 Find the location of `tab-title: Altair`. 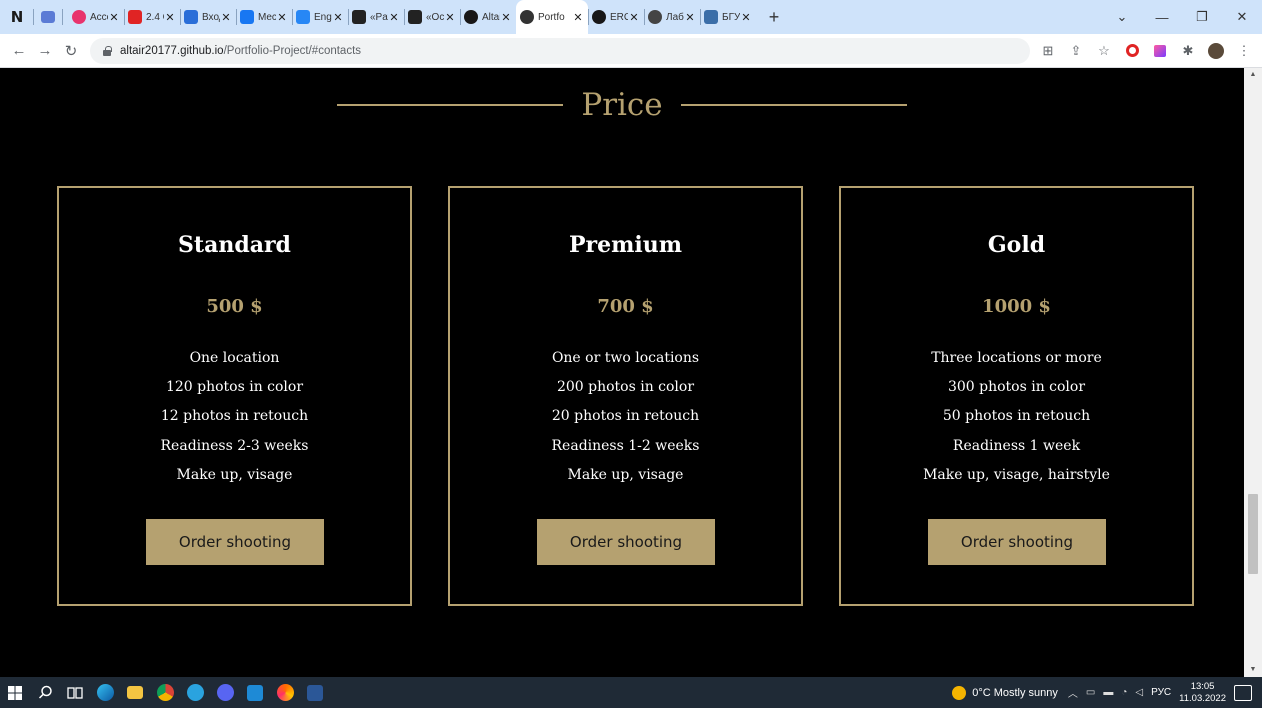

tab-title: Altair is located at coordinates (491, 17).